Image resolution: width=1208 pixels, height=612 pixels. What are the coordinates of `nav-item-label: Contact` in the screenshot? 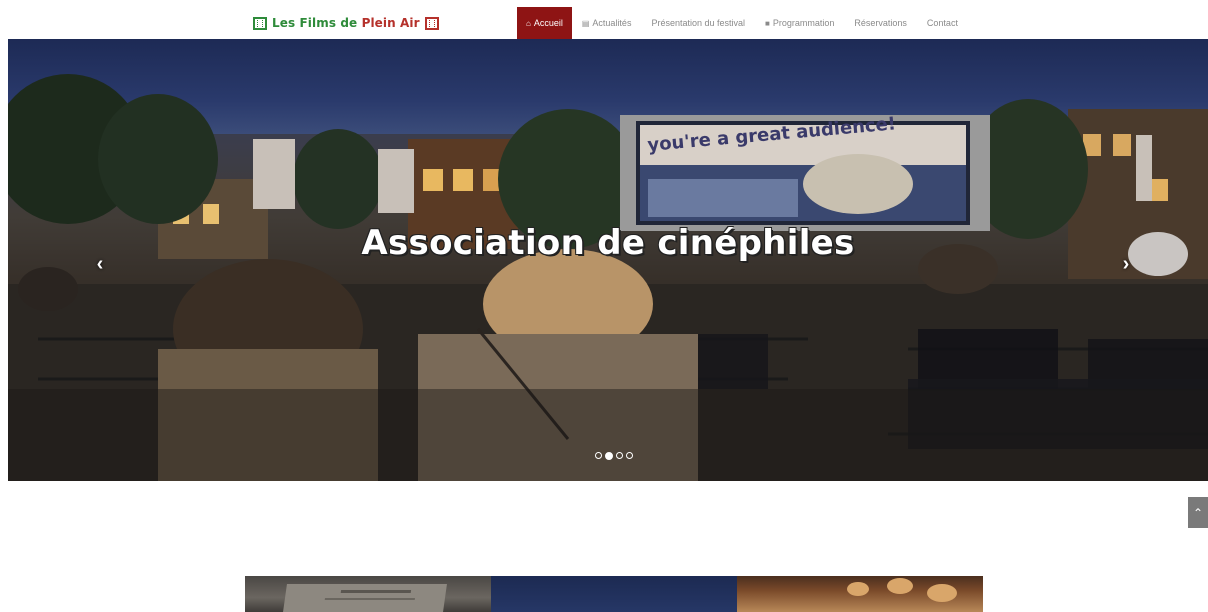 It's located at (942, 23).